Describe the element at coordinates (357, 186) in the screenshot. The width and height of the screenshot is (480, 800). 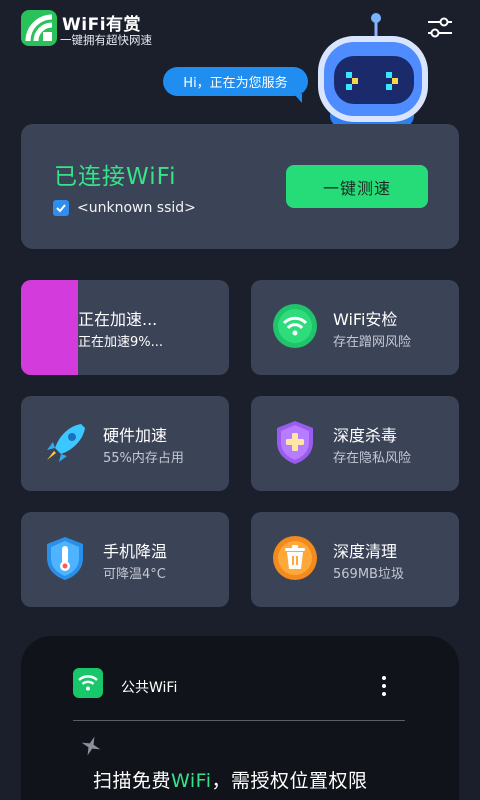
I see `speed-test-button: 一键测速` at that location.